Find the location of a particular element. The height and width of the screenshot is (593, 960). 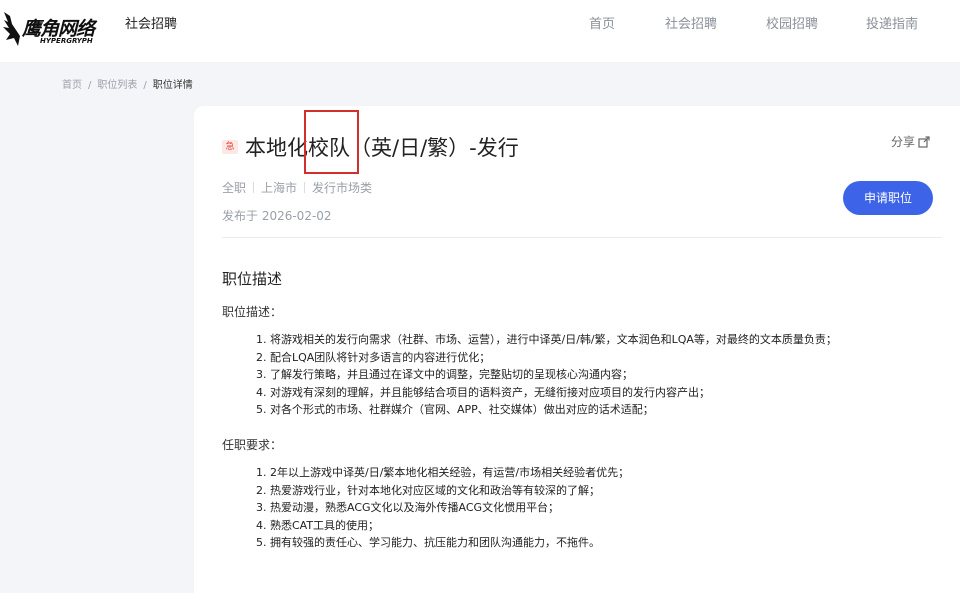

urgent-badge: 急 is located at coordinates (230, 147).